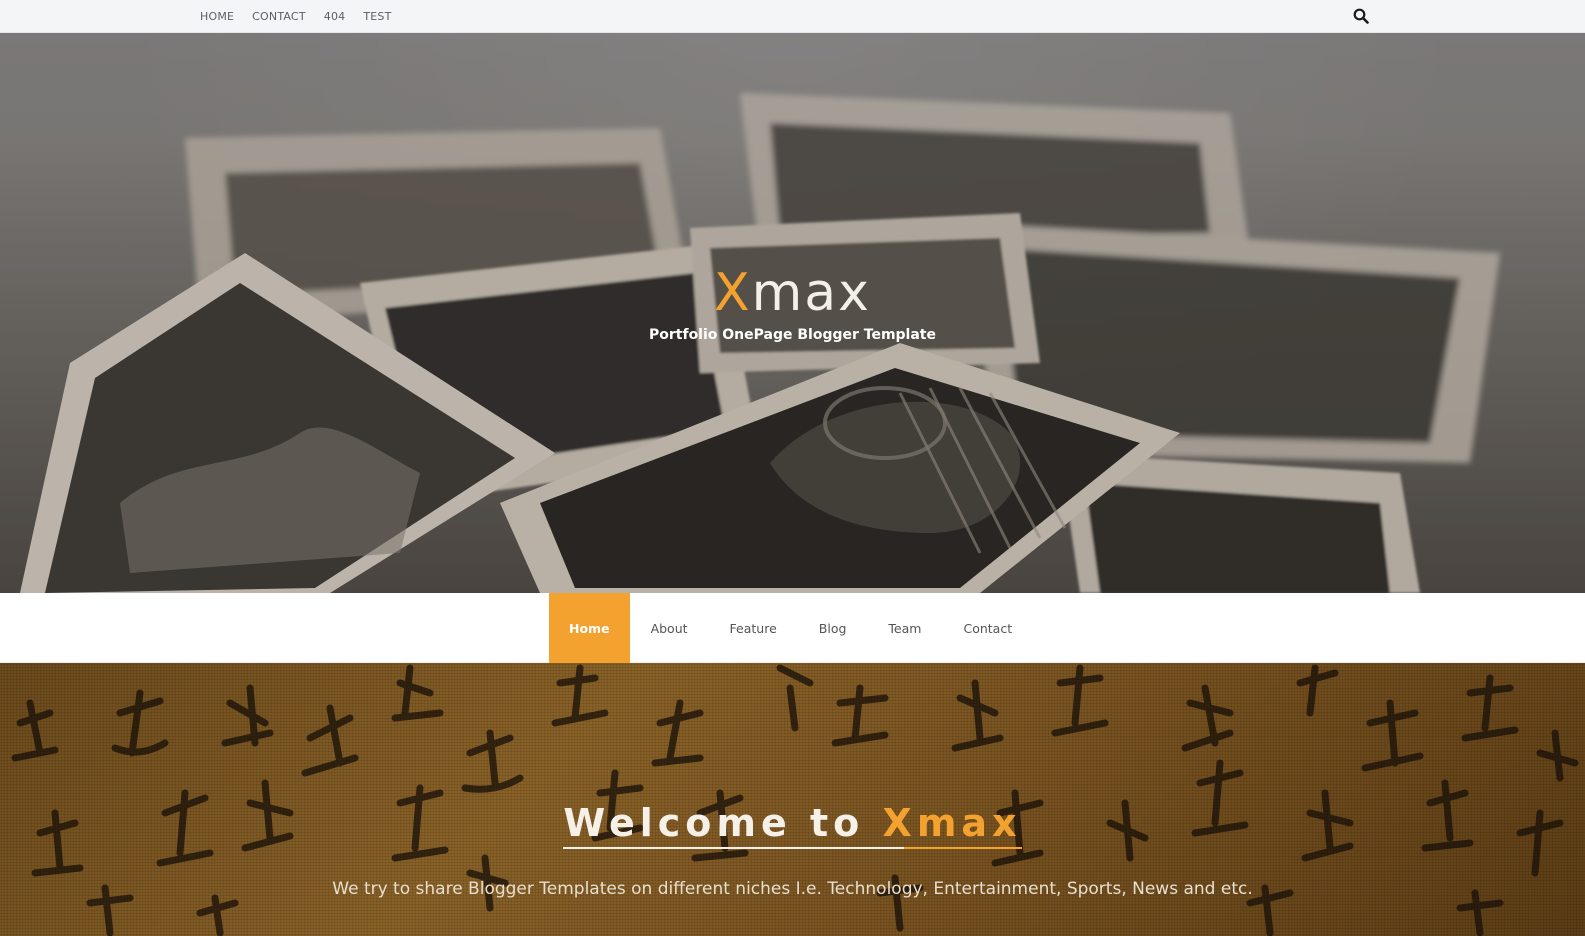  I want to click on nav-item-about: About, so click(669, 628).